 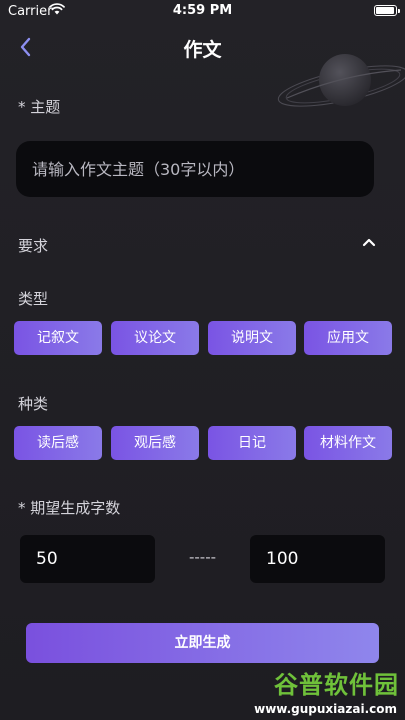 I want to click on type-label: 类型, so click(x=33, y=299).